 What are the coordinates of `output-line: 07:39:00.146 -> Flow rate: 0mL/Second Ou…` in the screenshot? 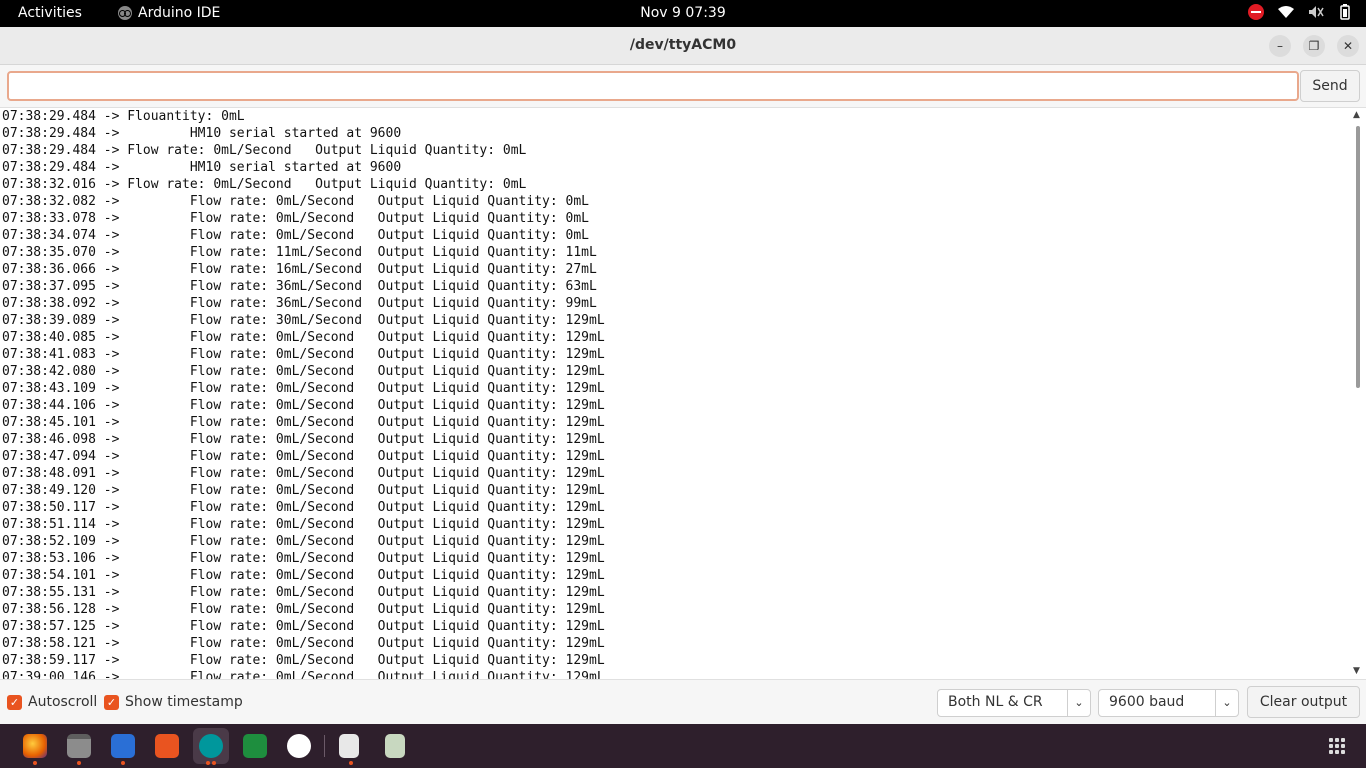 It's located at (303, 674).